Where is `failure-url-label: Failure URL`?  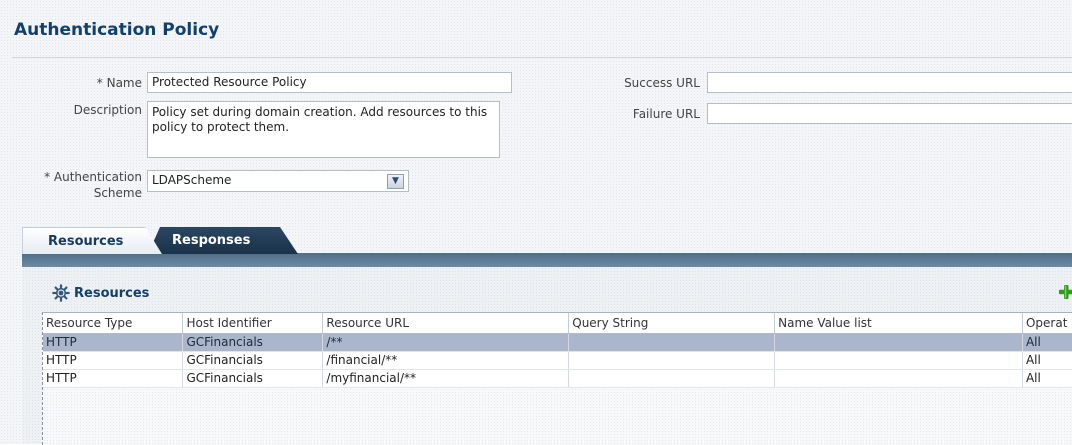
failure-url-label: Failure URL is located at coordinates (666, 114).